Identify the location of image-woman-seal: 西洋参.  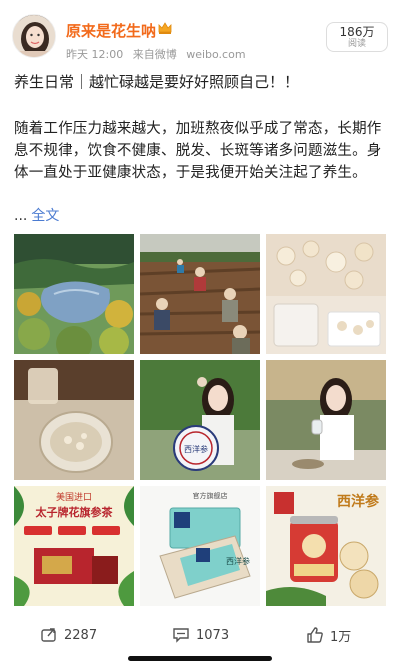
(200, 420).